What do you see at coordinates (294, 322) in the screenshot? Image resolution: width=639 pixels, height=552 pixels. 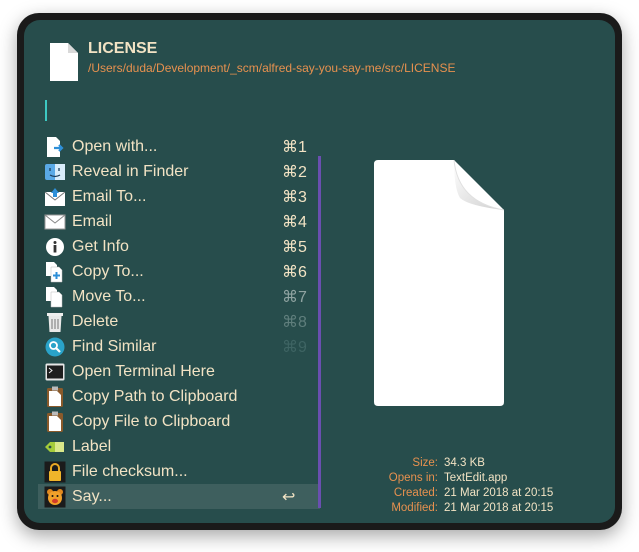 I see `action-shortcut: ⌘8` at bounding box center [294, 322].